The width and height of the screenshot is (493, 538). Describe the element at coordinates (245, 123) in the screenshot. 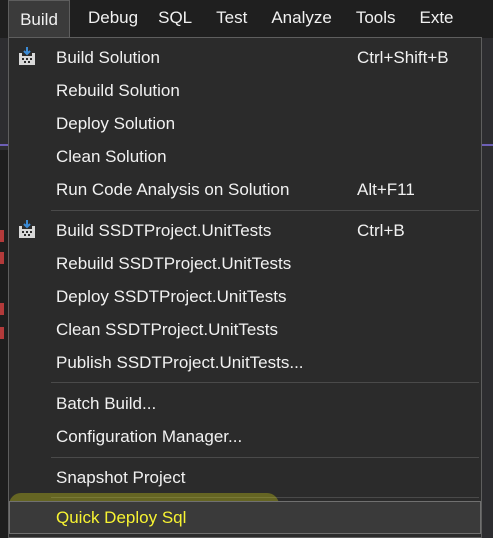

I see `menu-item-deploy-solution: Deploy Solution` at that location.